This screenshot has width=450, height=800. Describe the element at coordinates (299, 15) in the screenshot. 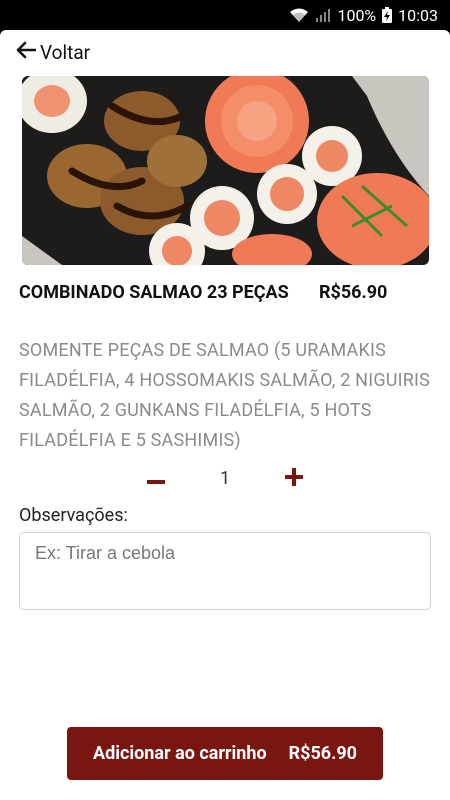

I see `wifi-icon` at that location.